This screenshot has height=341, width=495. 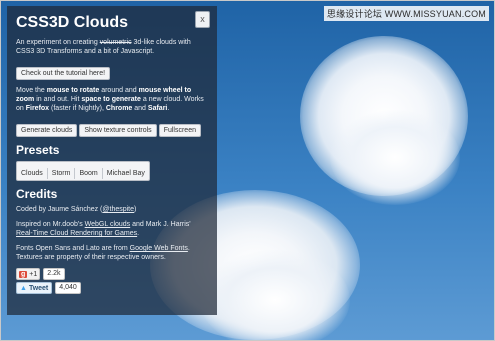 I want to click on show-texture-controls-button: Show texture controls, so click(x=118, y=130).